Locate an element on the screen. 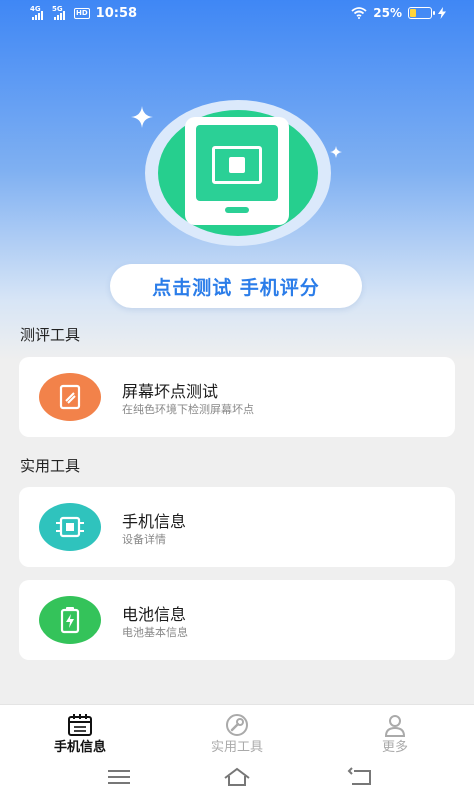 The image size is (474, 794). back-icon is located at coordinates (361, 777).